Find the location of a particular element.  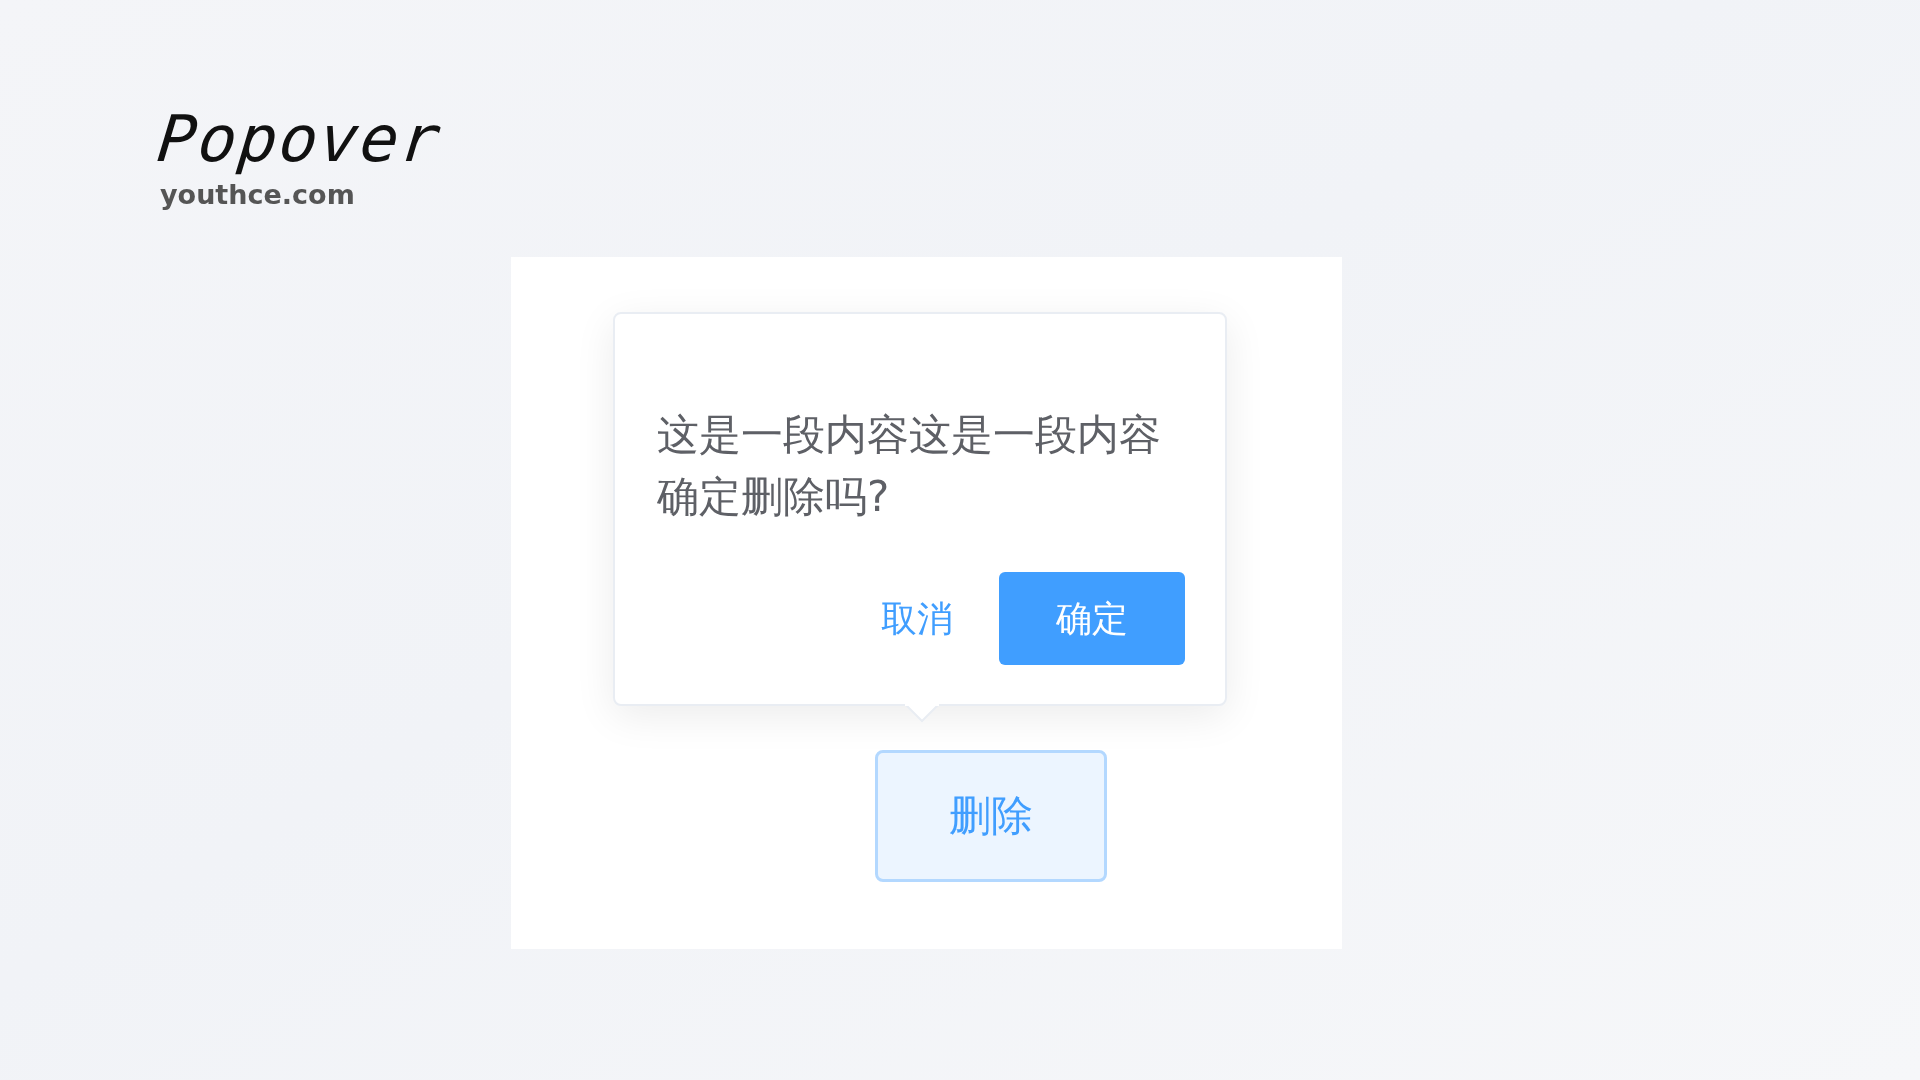

page-title: Popover is located at coordinates (300, 139).